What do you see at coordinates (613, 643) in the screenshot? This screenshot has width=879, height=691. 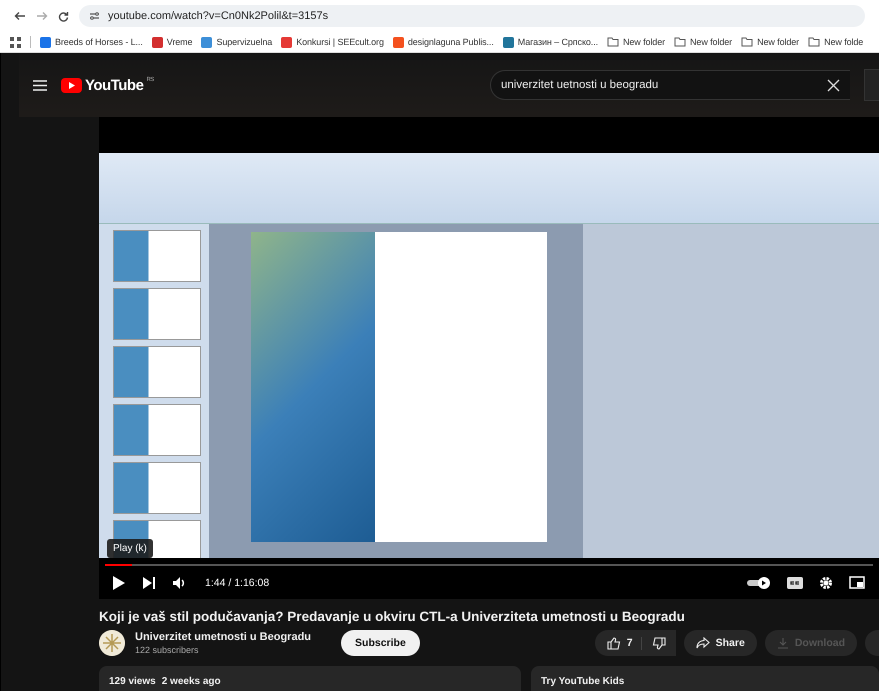 I see `thumbs-up-icon` at bounding box center [613, 643].